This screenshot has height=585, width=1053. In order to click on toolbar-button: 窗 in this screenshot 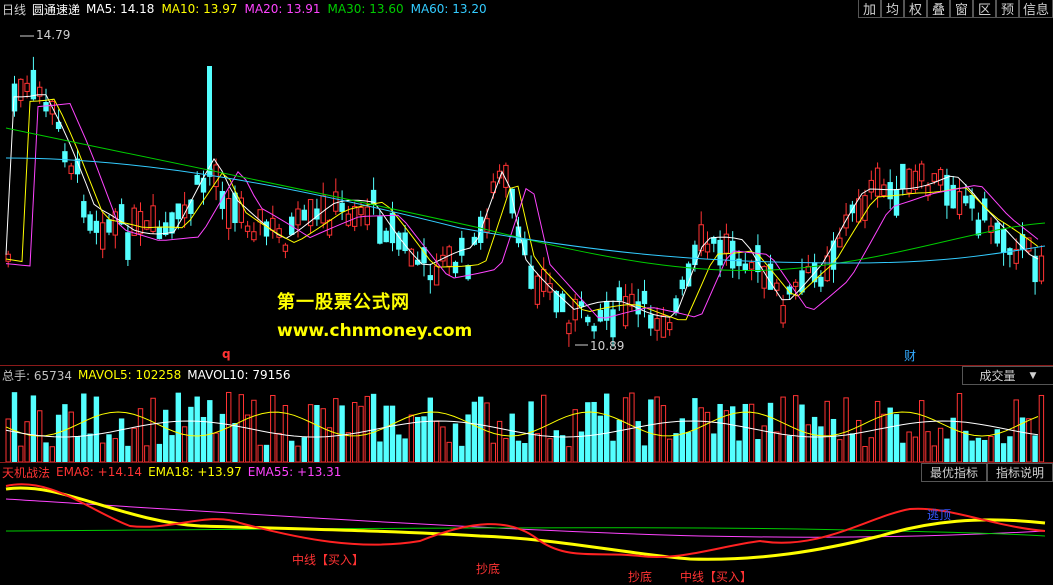, I will do `click(961, 9)`.